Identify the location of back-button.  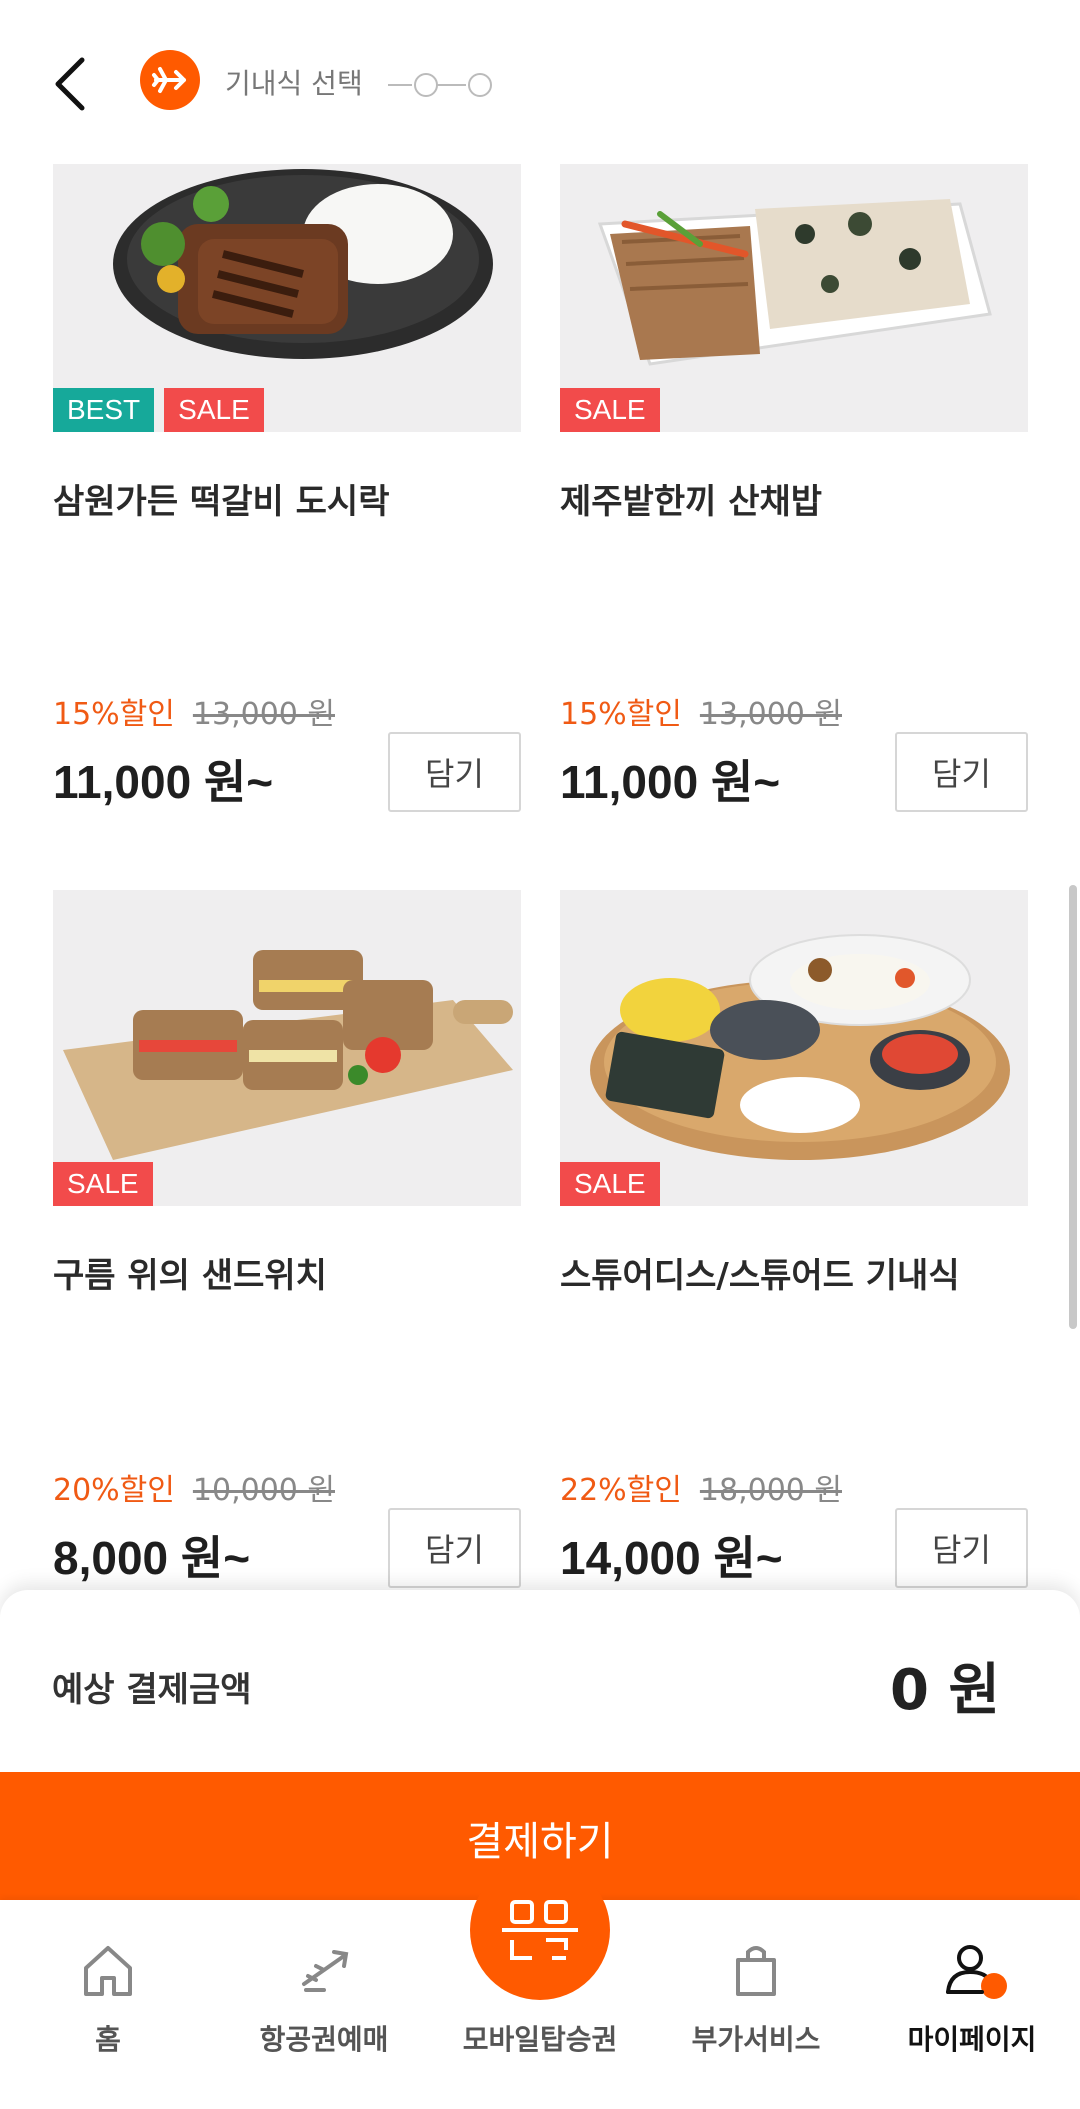
(76, 84).